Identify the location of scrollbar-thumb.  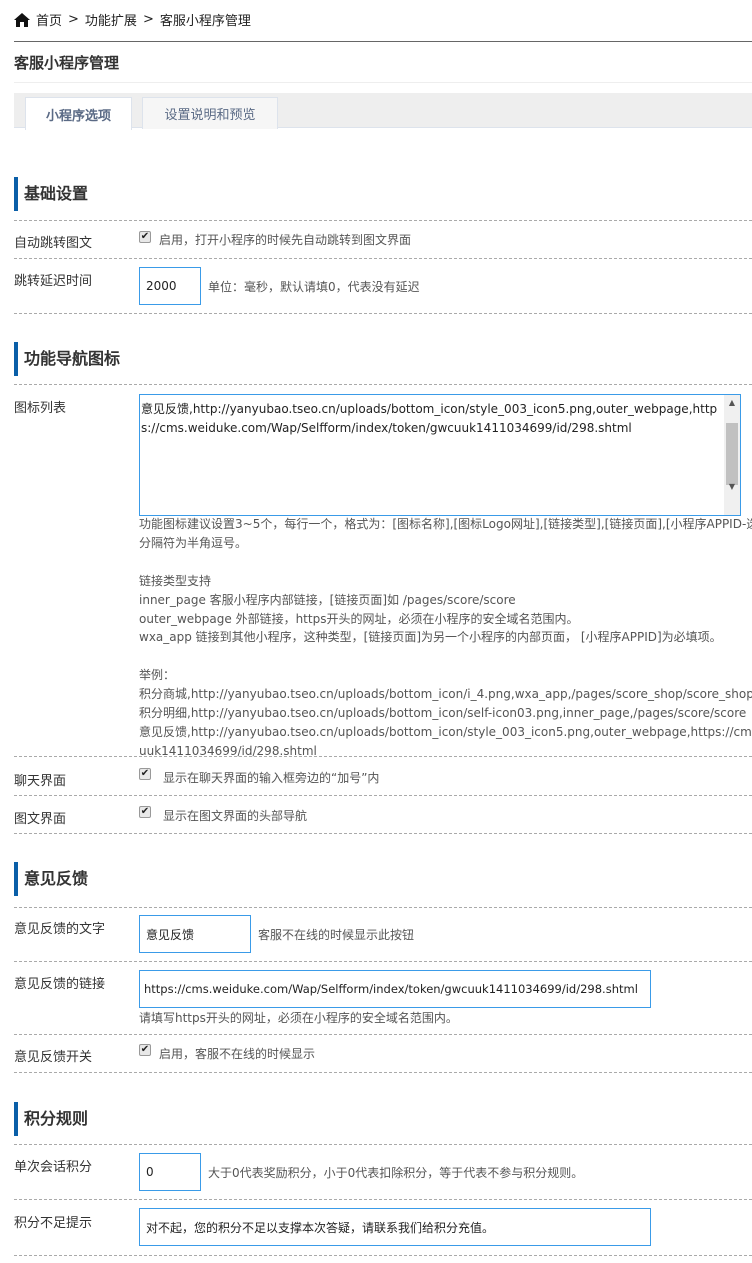
(732, 454).